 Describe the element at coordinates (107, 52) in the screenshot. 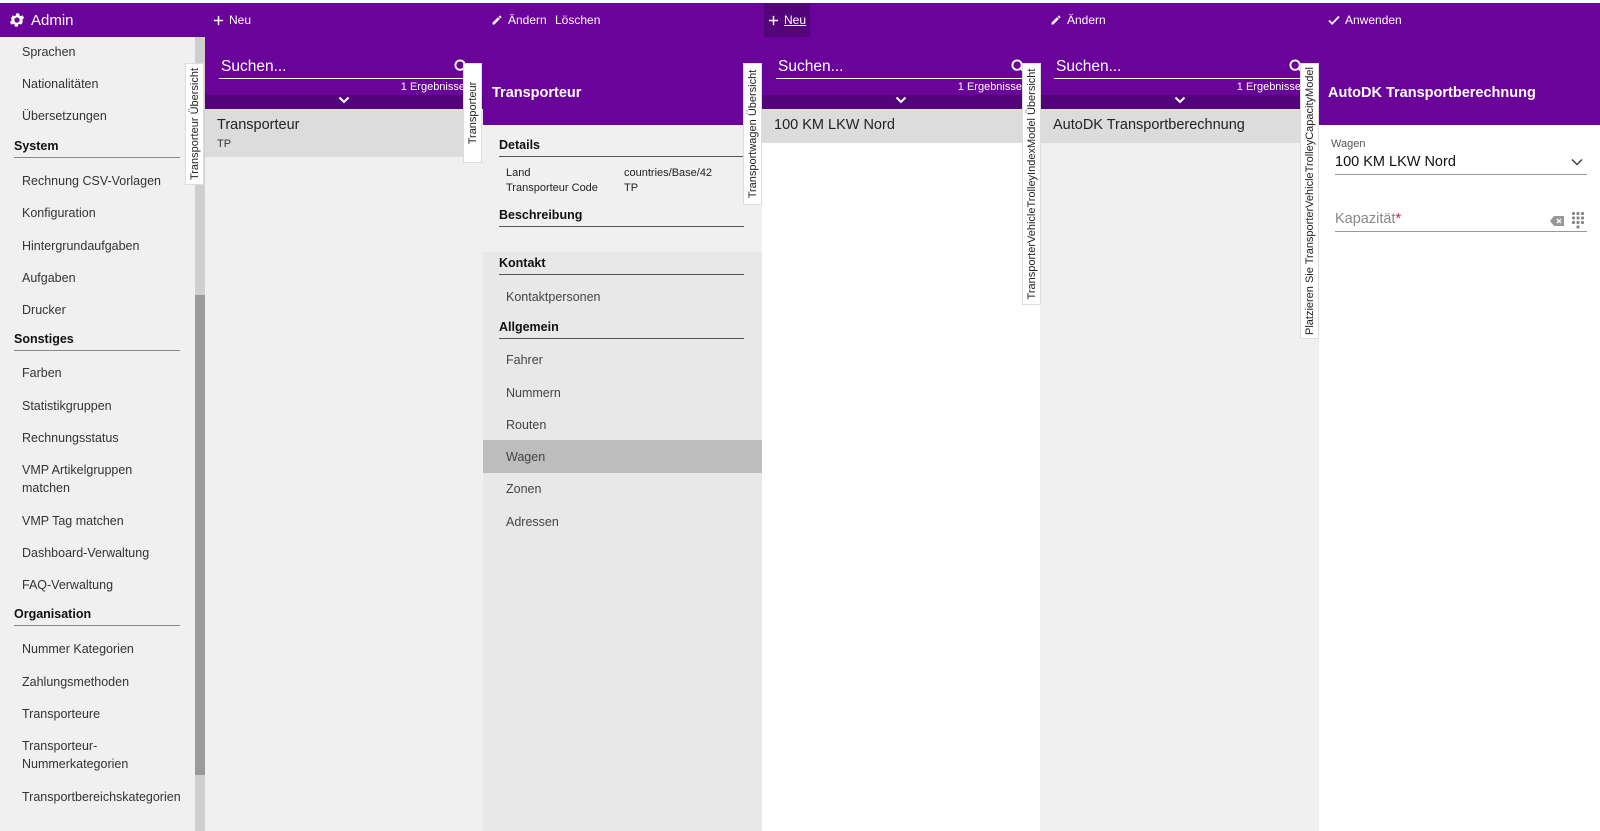

I see `sidebar-item-sprachen: Sprachen` at that location.